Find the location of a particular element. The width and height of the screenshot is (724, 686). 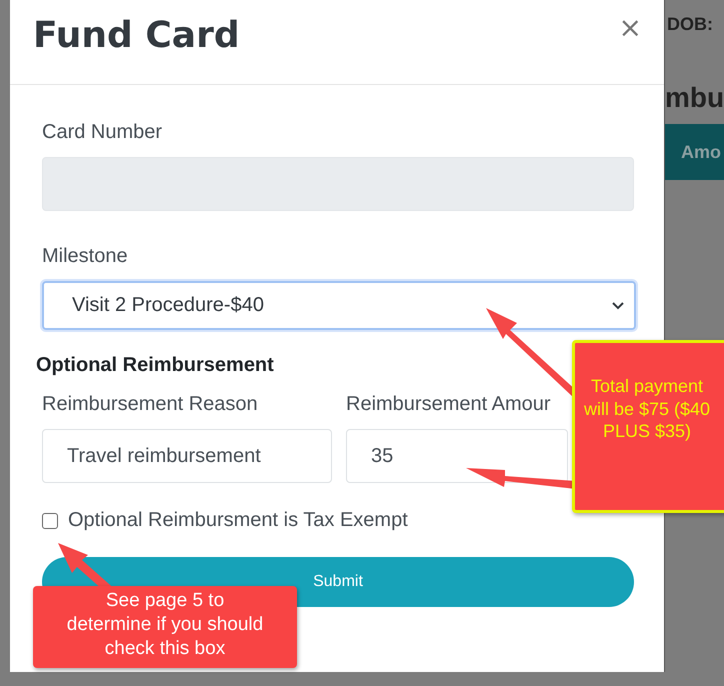

callout-note: Total payment will be $75 ($40 PLUS $35) is located at coordinates (648, 426).